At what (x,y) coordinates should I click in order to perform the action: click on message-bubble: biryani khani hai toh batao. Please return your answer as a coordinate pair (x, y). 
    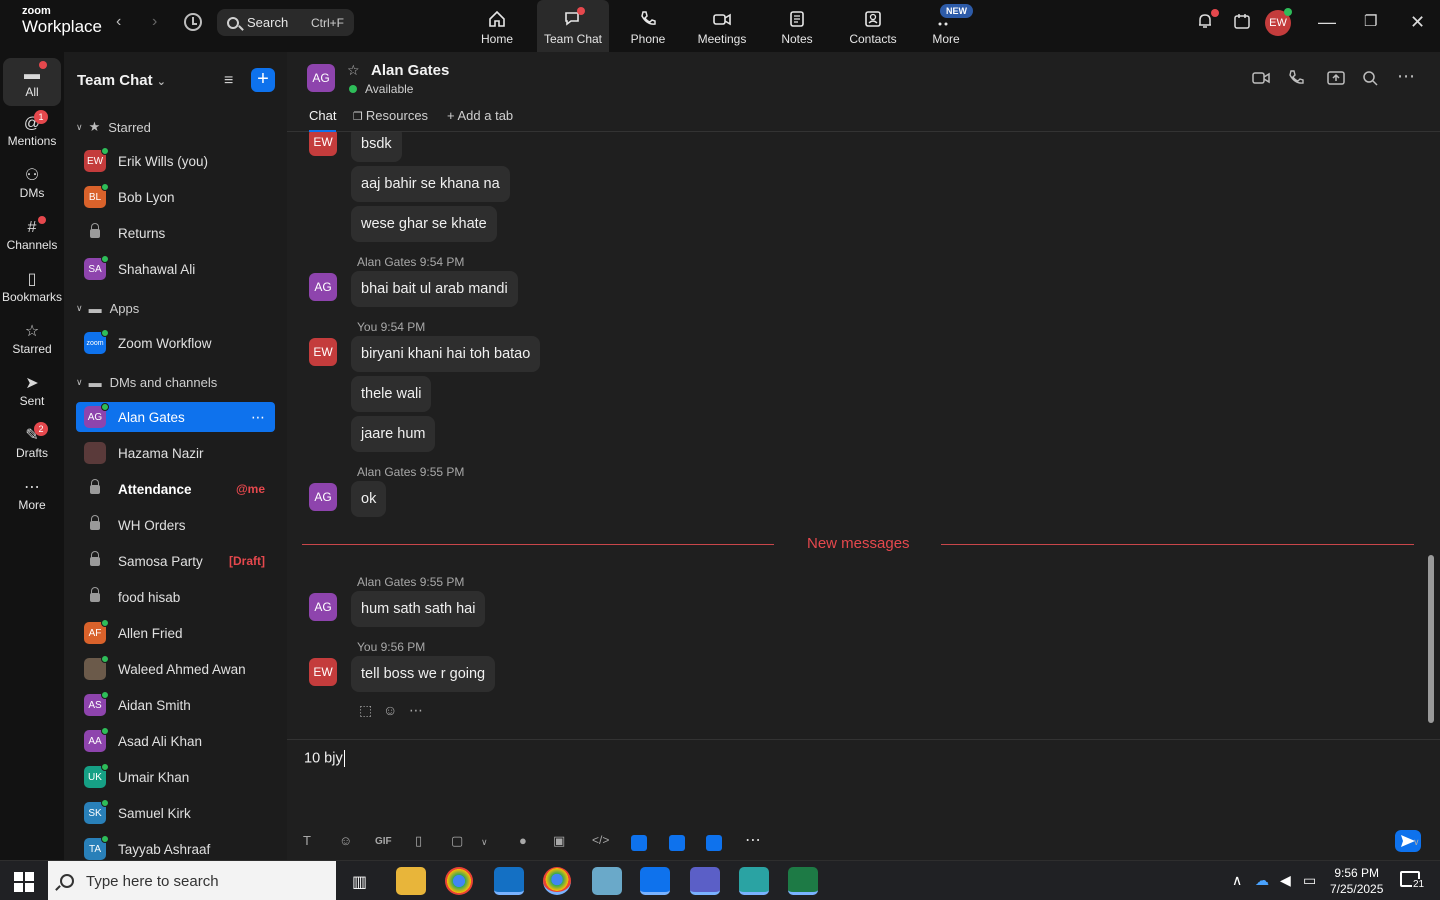
    Looking at the image, I should click on (446, 354).